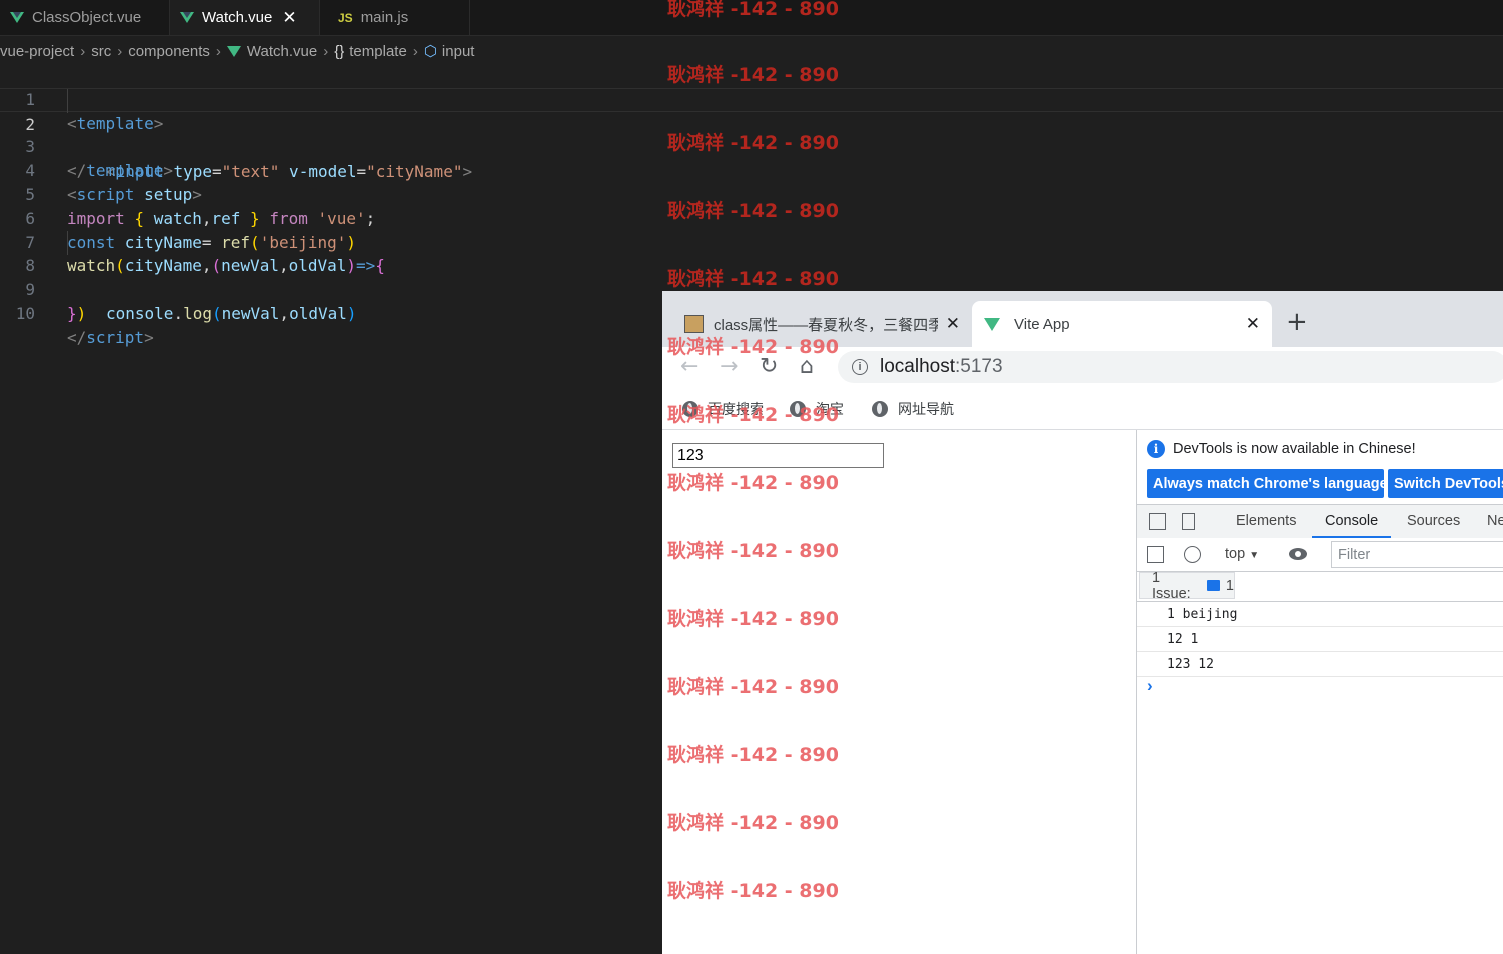  What do you see at coordinates (1417, 554) in the screenshot?
I see `console-filter-input: Filter` at bounding box center [1417, 554].